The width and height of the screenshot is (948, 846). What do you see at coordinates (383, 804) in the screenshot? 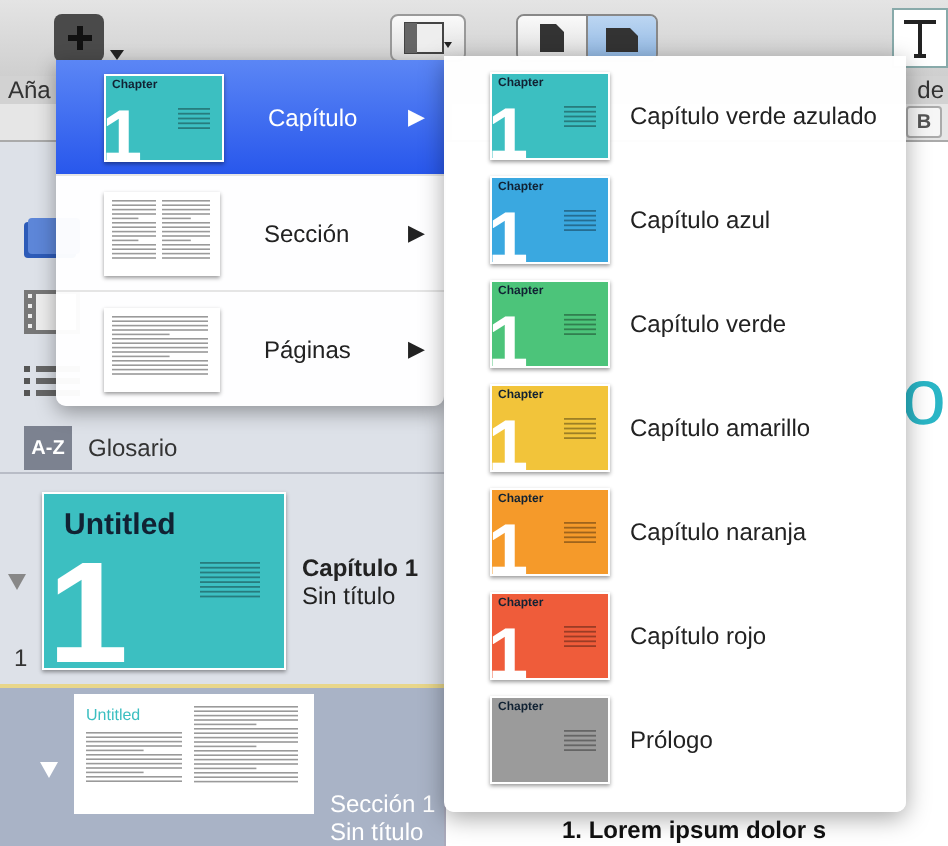
I see `entry-title: Sección 1` at bounding box center [383, 804].